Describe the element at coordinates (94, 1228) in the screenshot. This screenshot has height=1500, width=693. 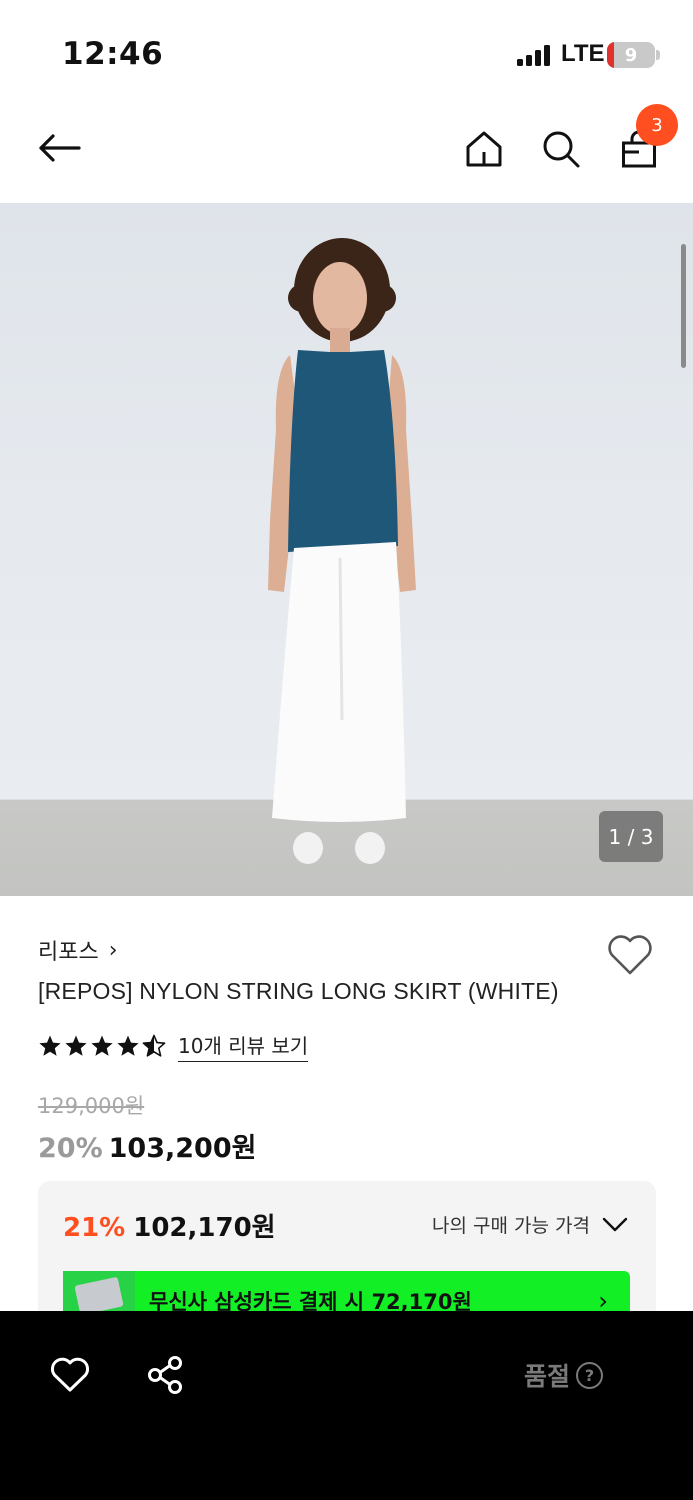
I see `my-discount-rate: 21%` at that location.